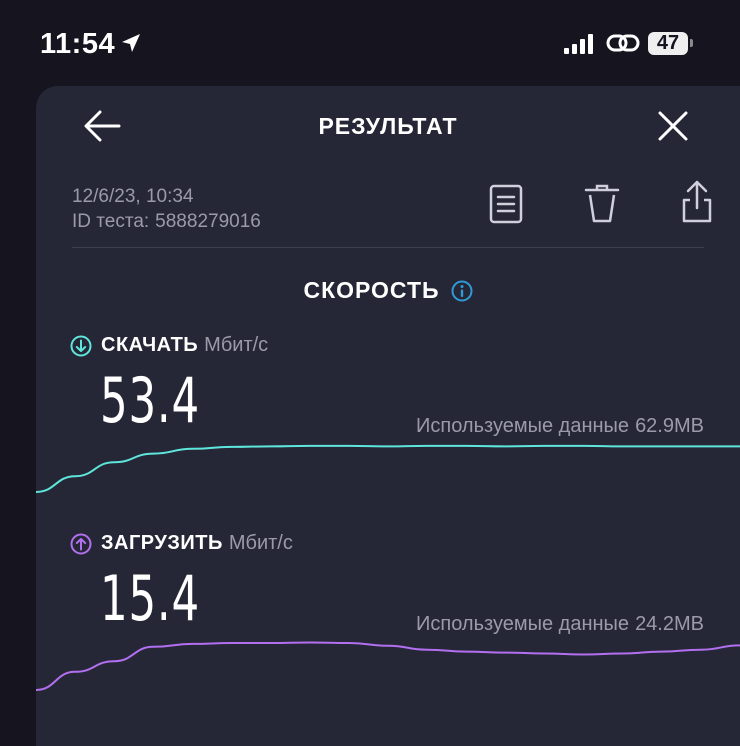  What do you see at coordinates (133, 196) in the screenshot?
I see `test-datetime: 12/6/23, 10:34` at bounding box center [133, 196].